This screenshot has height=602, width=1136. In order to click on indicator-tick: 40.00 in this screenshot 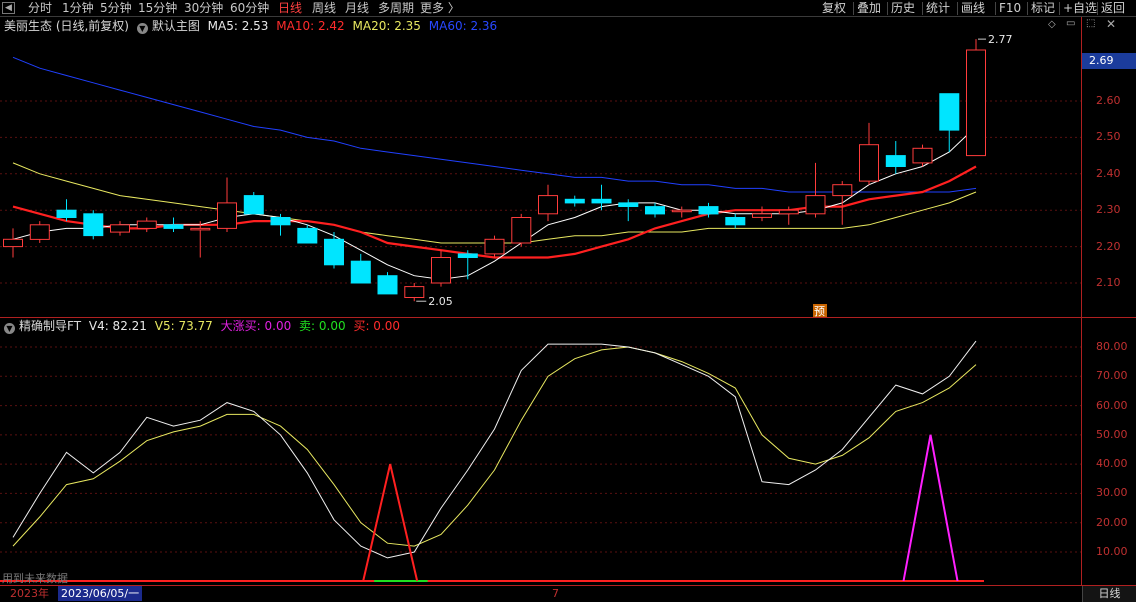, I will do `click(1112, 464)`.